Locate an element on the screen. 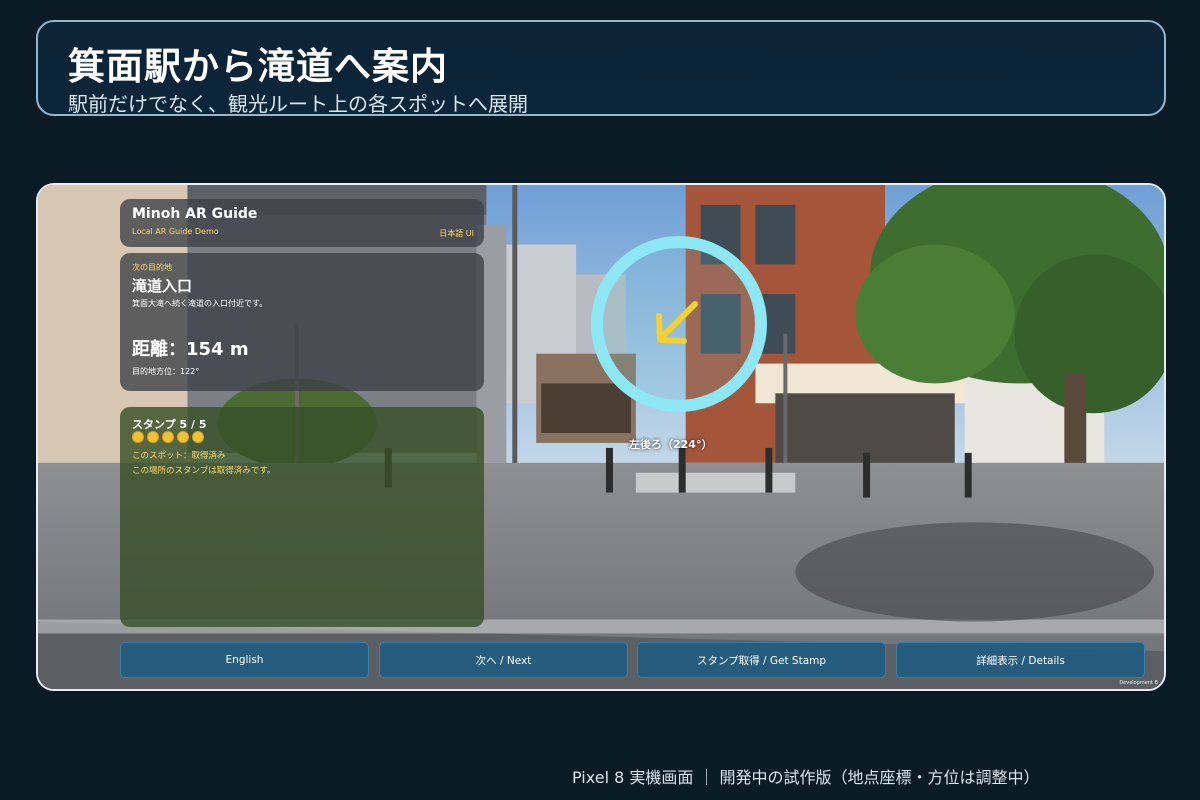 This screenshot has width=1200, height=800. bearing-readout: 目的地方位：122° is located at coordinates (166, 371).